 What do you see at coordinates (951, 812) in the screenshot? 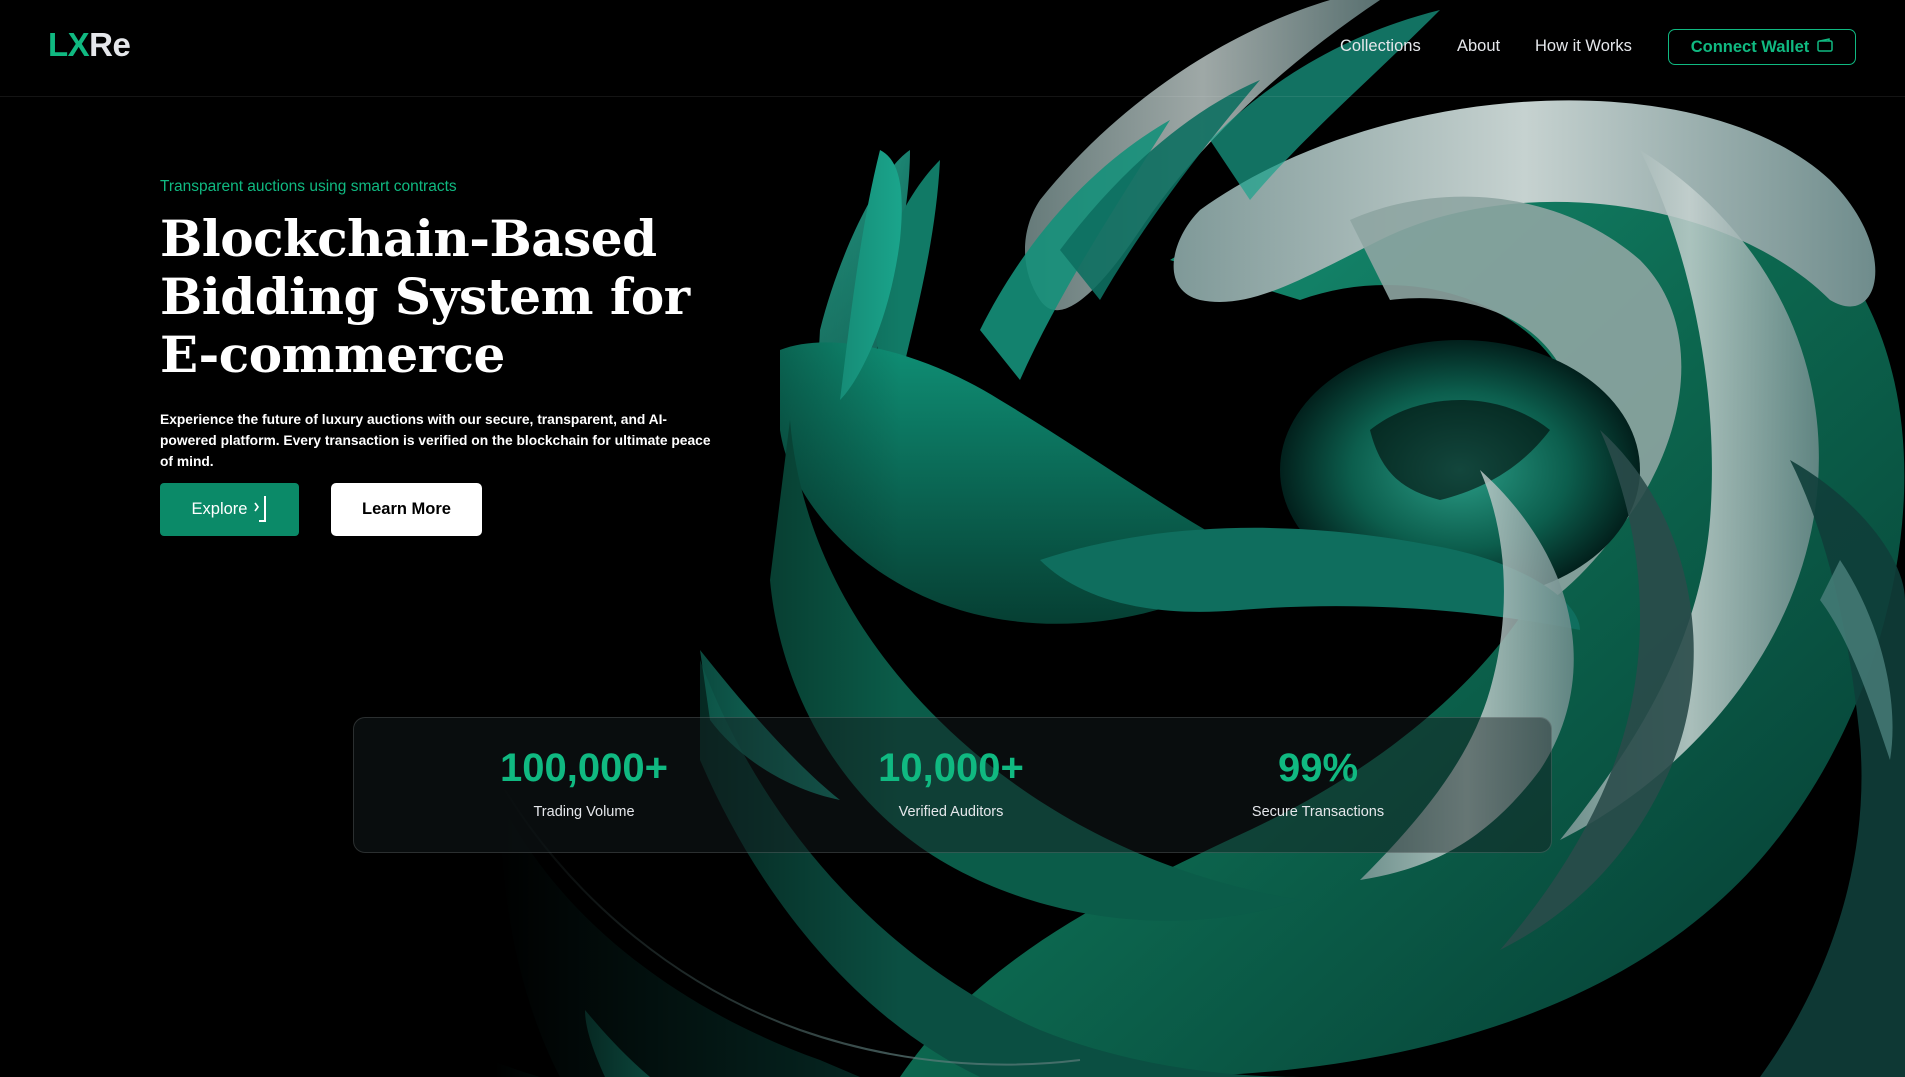
I see `stat-label: Verified Auditors` at bounding box center [951, 812].